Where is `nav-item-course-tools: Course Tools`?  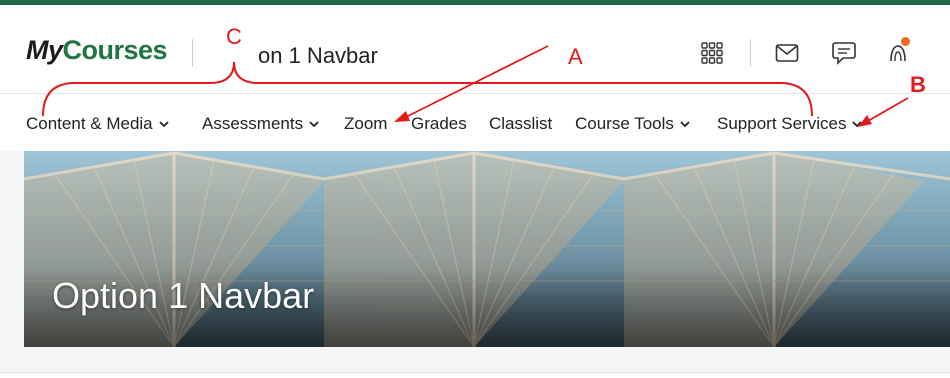 nav-item-course-tools: Course Tools is located at coordinates (632, 124).